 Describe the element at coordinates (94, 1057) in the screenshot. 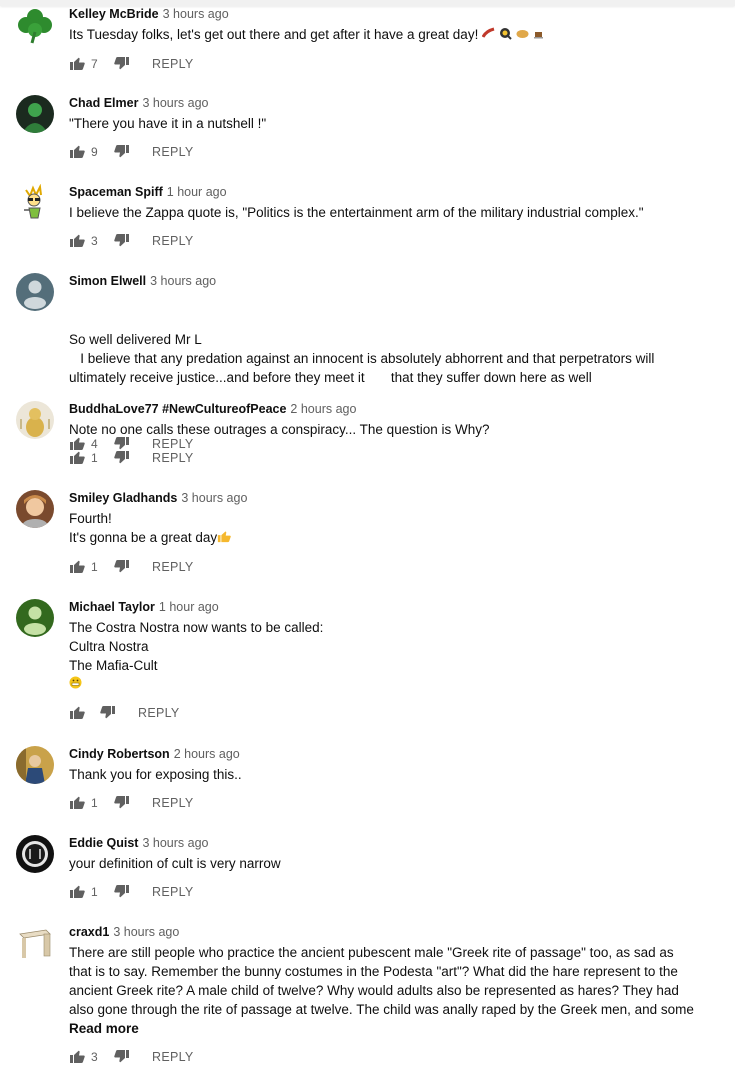

I see `like-count: 3` at that location.